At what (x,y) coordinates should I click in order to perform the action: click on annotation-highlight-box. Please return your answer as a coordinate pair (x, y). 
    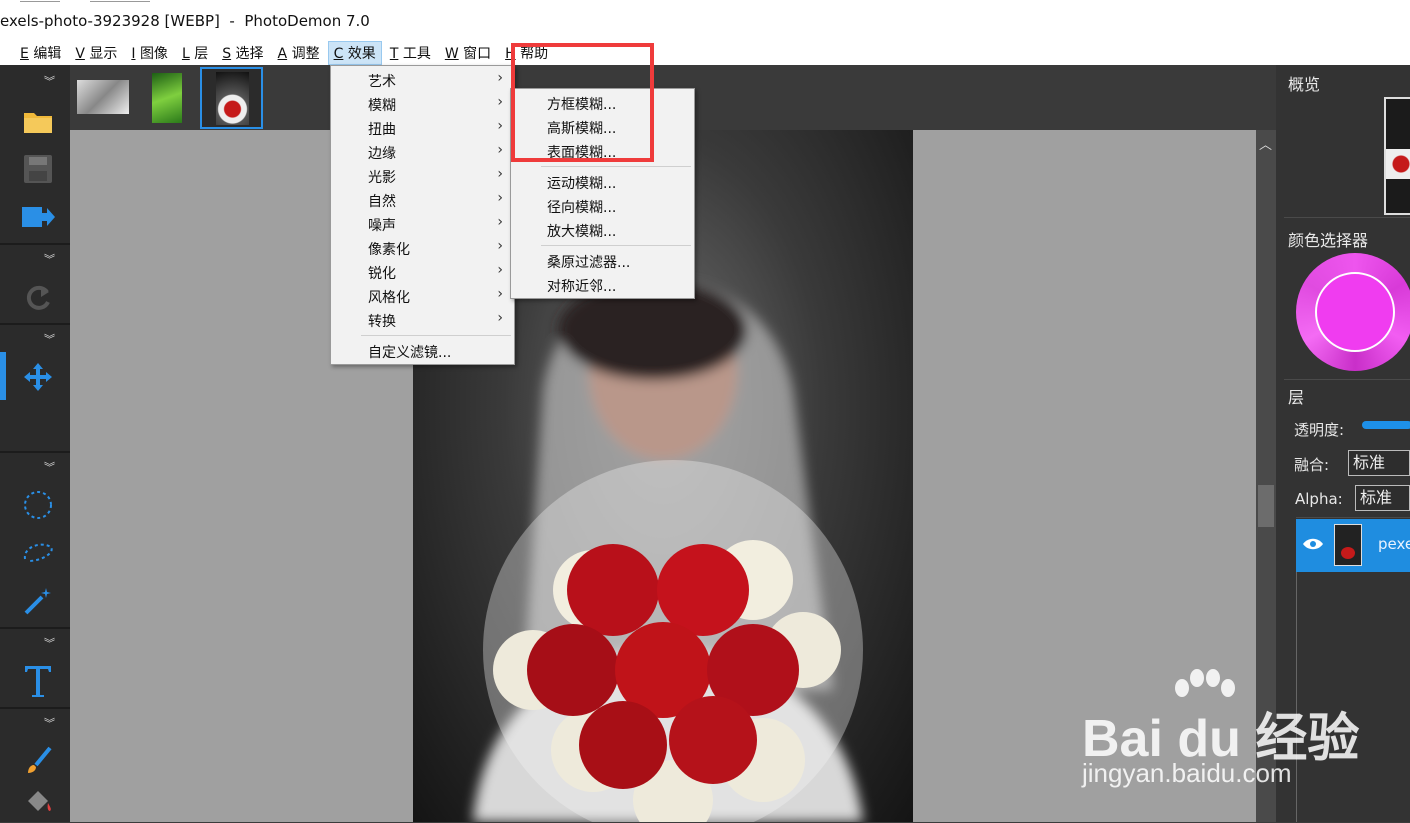
    Looking at the image, I should click on (582, 102).